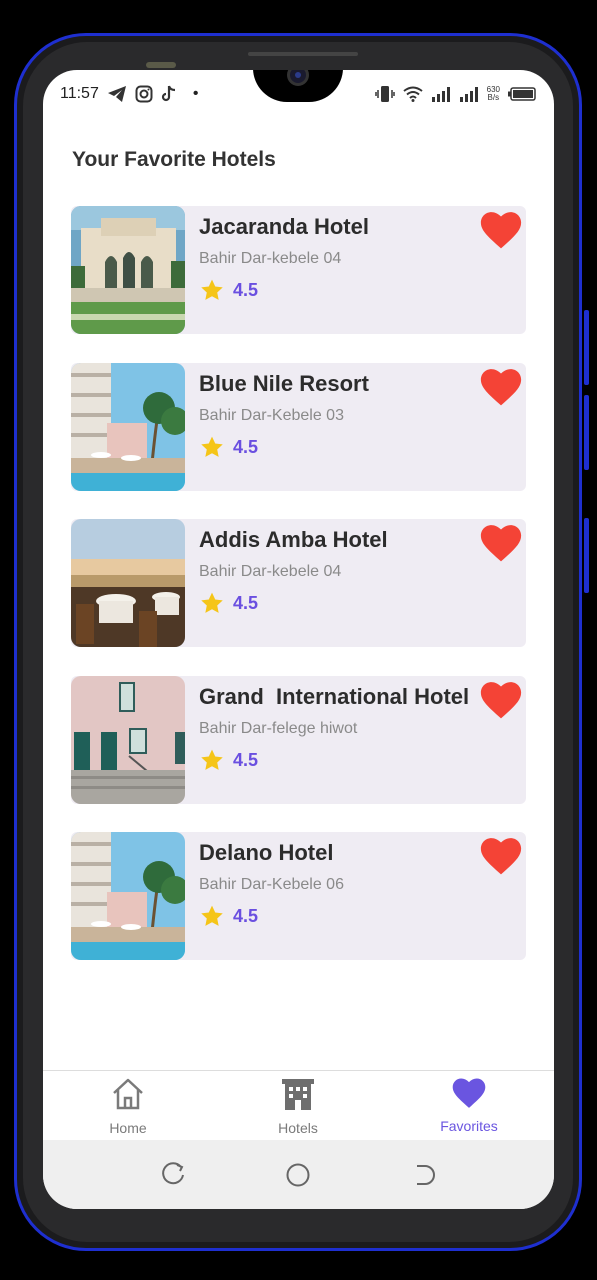  Describe the element at coordinates (293, 539) in the screenshot. I see `hotel-name: Addis Amba Hotel` at that location.